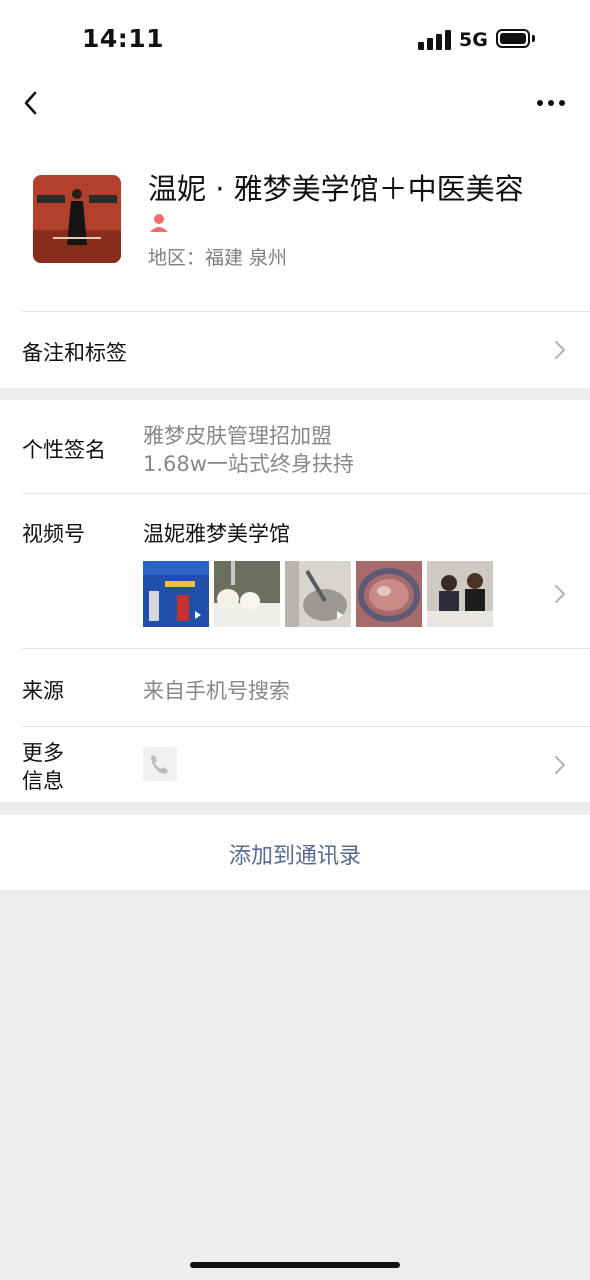  I want to click on divider, so click(306, 648).